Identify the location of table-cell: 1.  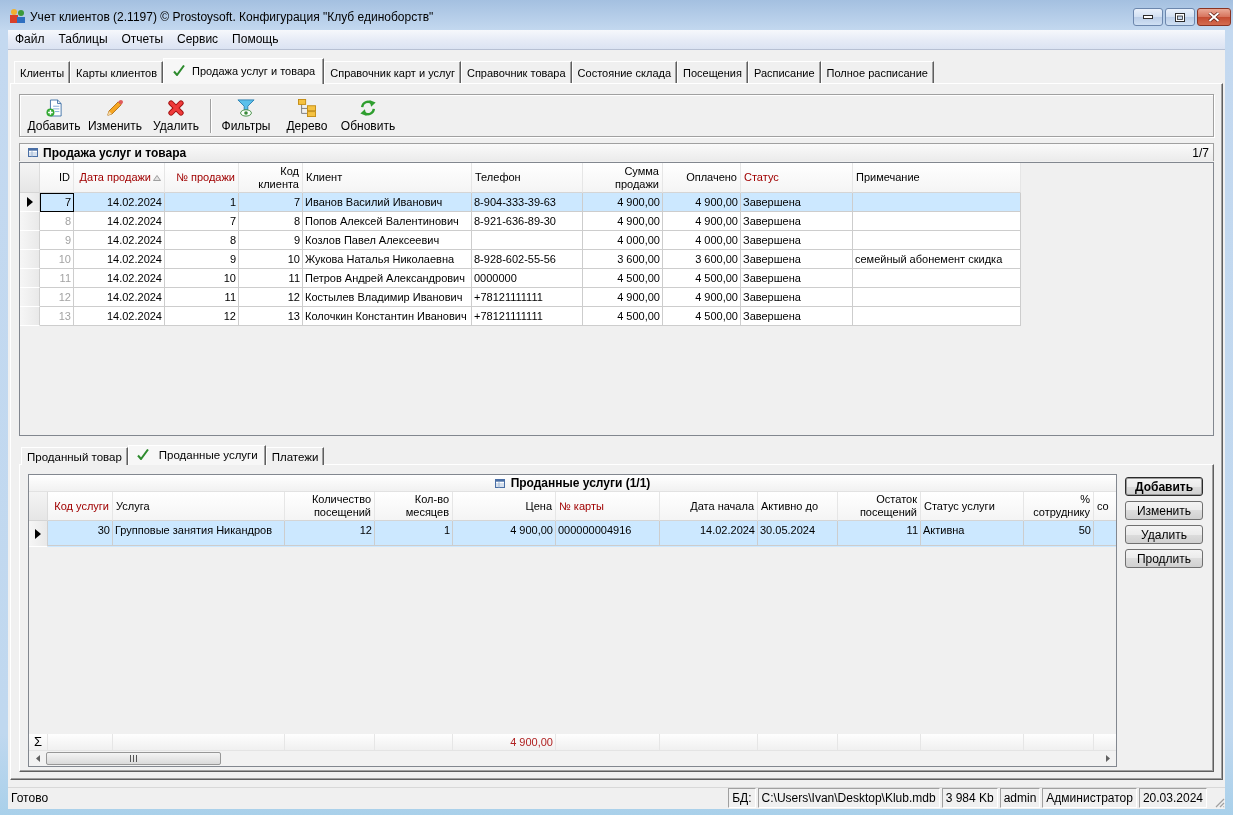
(414, 533).